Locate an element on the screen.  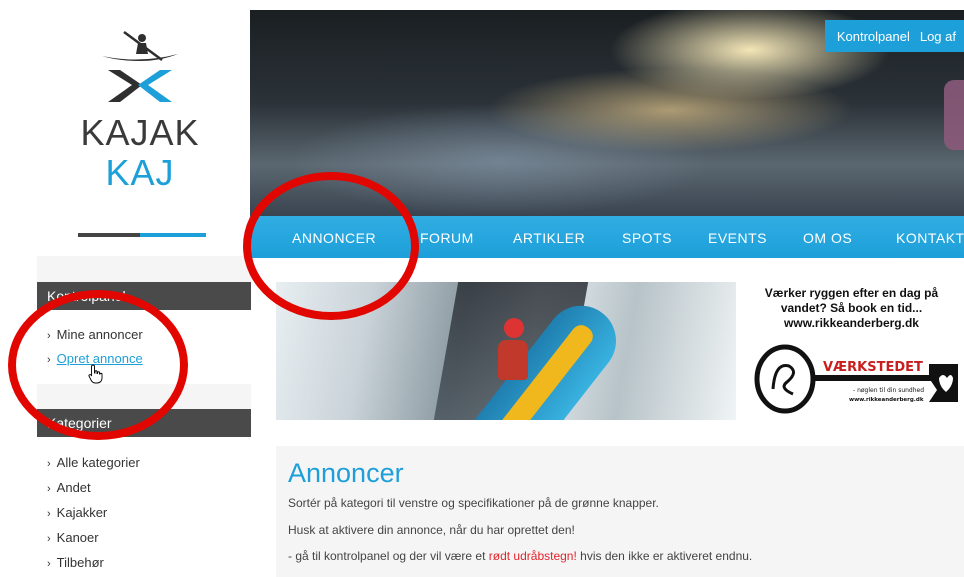
sidebar-item-kajakker: › Kajakker is located at coordinates (77, 512).